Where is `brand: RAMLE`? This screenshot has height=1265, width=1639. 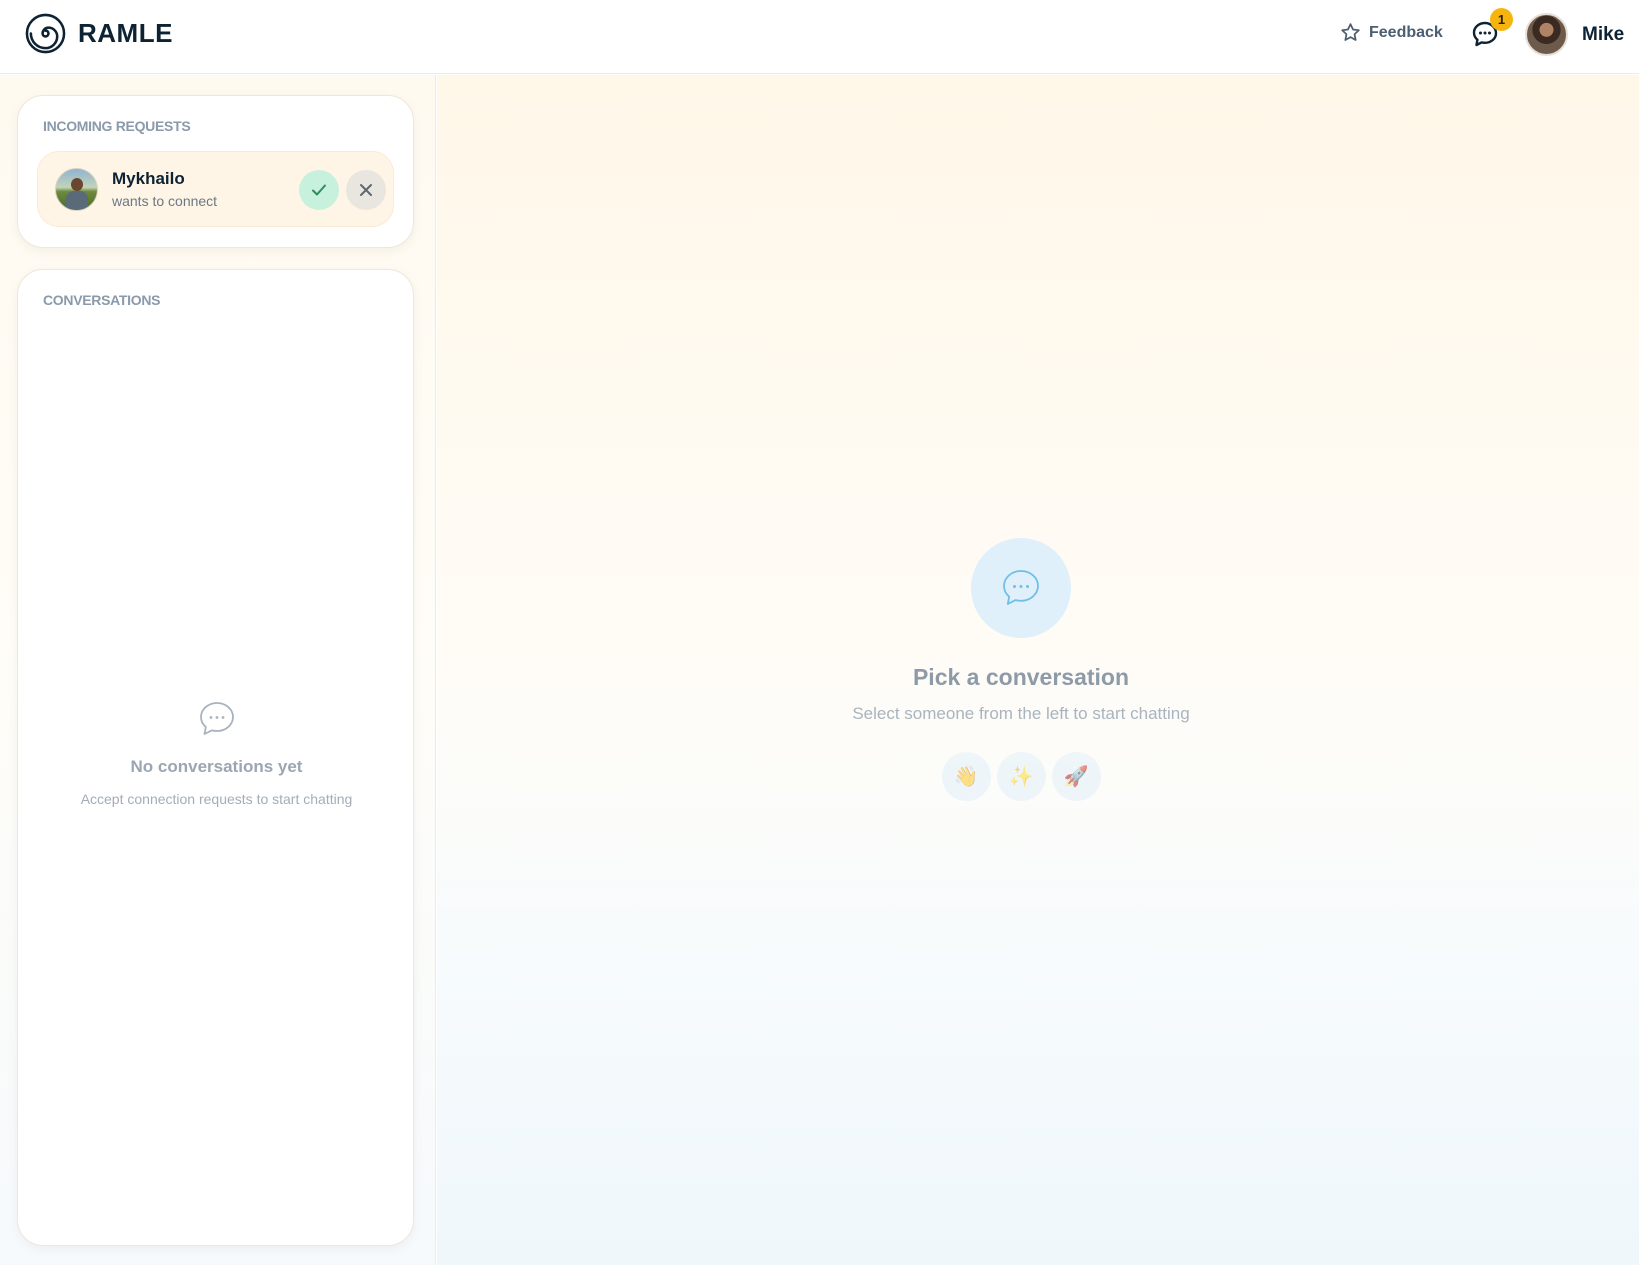
brand: RAMLE is located at coordinates (99, 33).